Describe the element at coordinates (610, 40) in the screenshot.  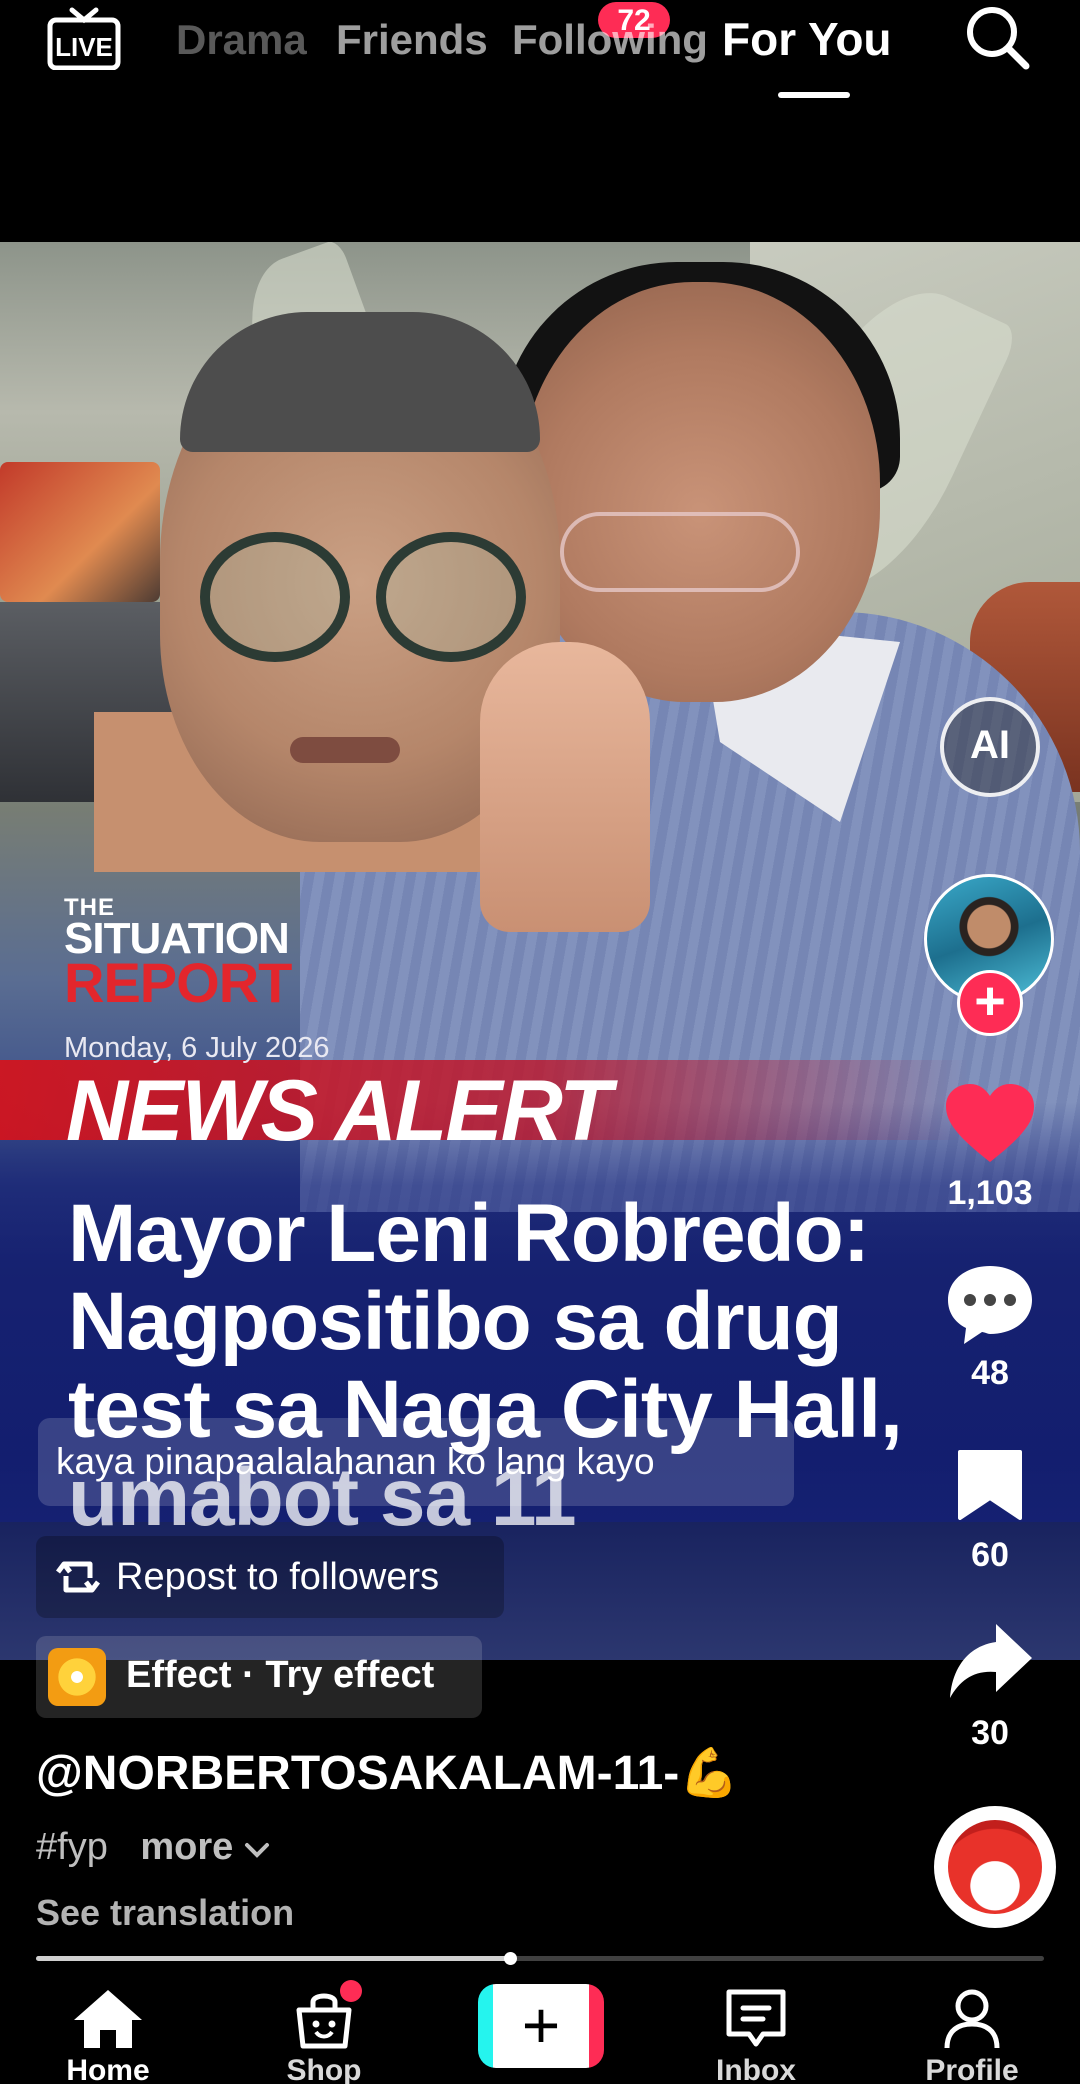
I see `tab-following: Following` at that location.